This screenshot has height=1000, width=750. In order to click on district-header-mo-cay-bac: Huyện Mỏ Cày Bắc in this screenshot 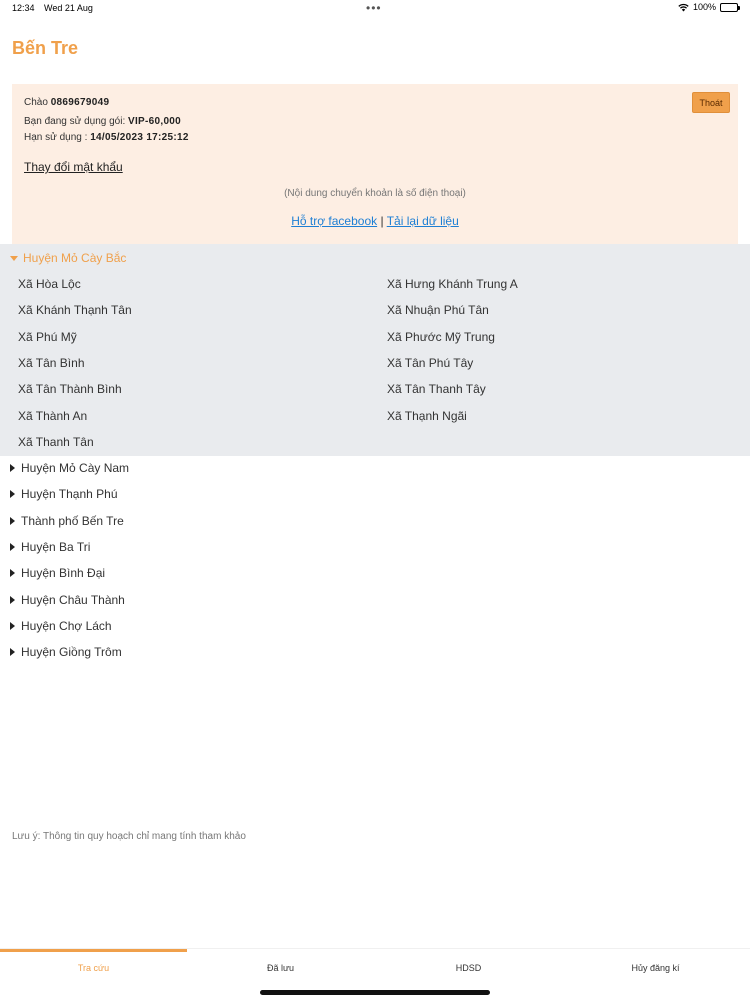, I will do `click(68, 258)`.